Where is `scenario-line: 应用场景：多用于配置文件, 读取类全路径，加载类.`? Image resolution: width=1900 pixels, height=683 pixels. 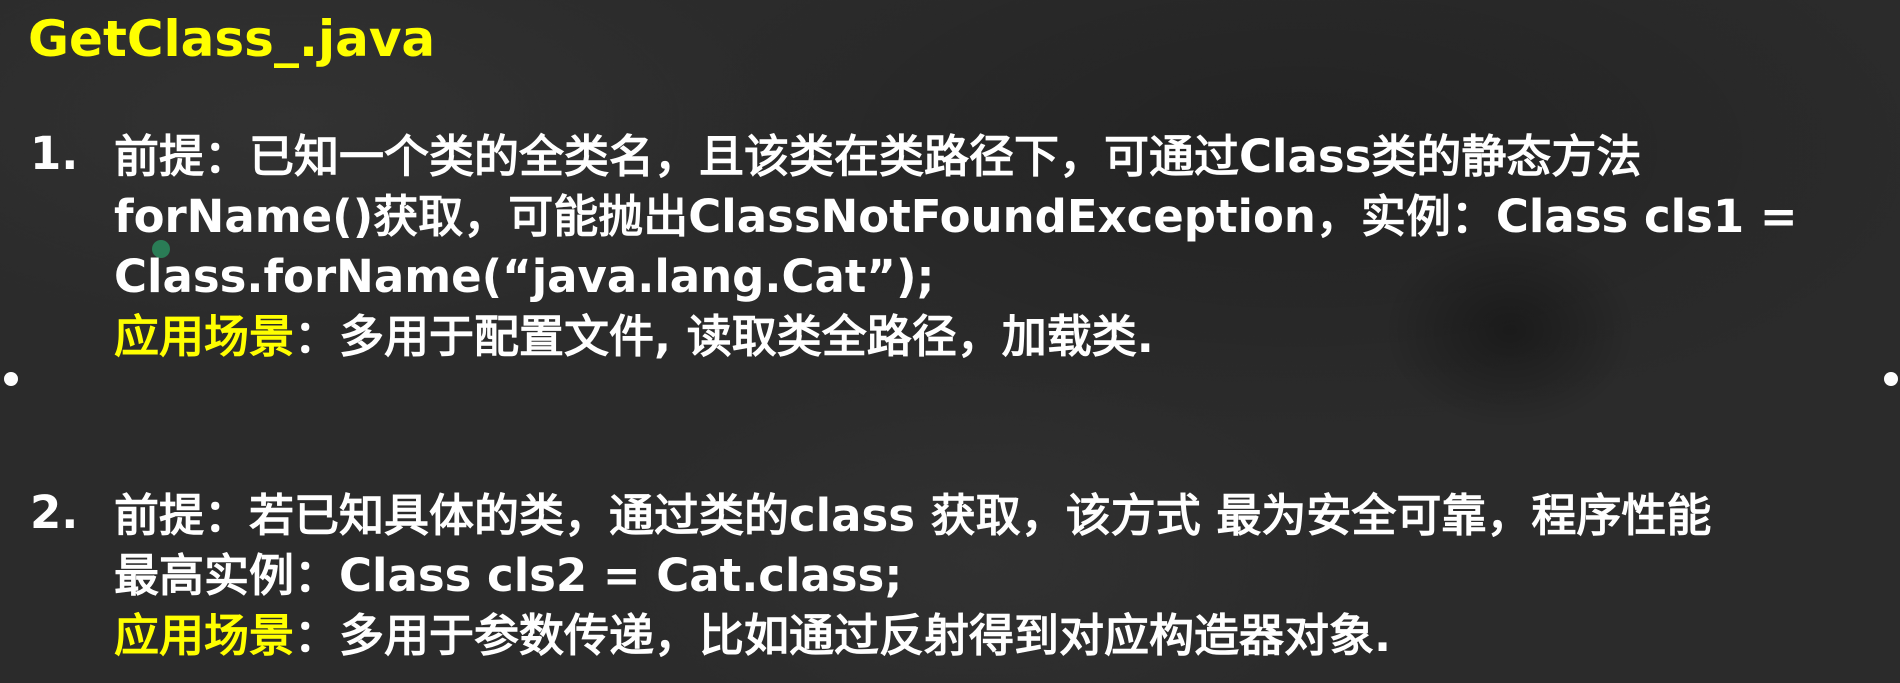 scenario-line: 应用场景：多用于配置文件, 读取类全路径，加载类. is located at coordinates (1007, 337).